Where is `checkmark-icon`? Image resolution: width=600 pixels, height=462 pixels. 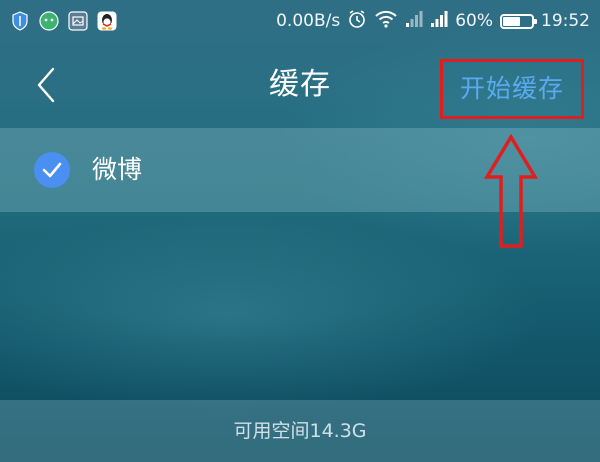
checkmark-icon is located at coordinates (52, 170).